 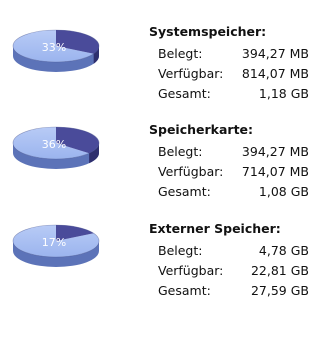 I want to click on pie-percent-label: 36%, so click(x=54, y=144).